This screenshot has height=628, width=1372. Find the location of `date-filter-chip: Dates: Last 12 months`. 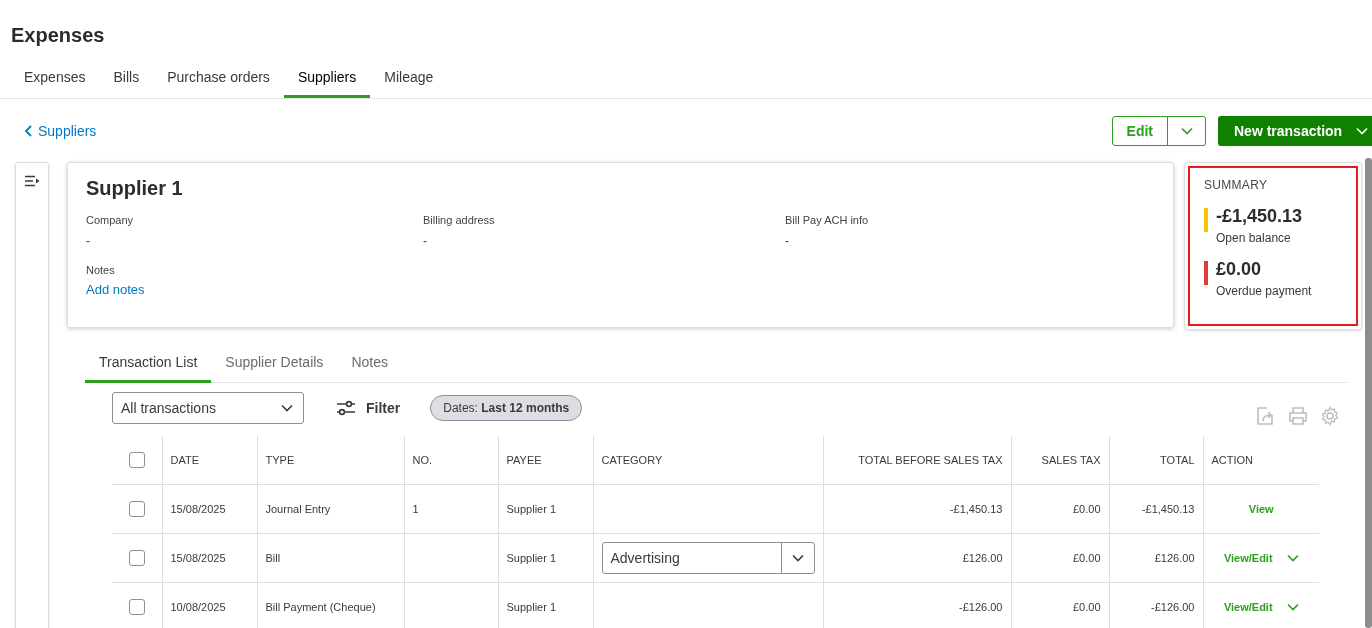

date-filter-chip: Dates: Last 12 months is located at coordinates (506, 408).